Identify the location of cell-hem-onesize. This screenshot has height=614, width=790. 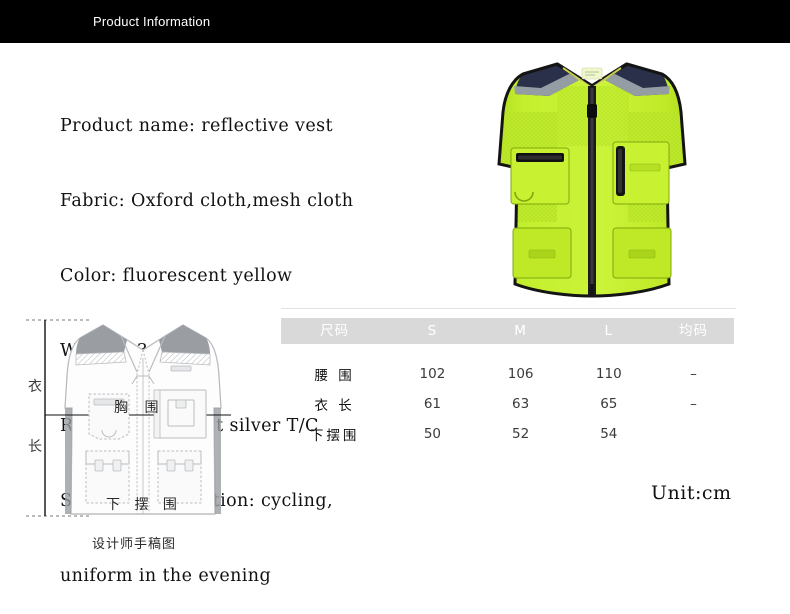
(693, 434).